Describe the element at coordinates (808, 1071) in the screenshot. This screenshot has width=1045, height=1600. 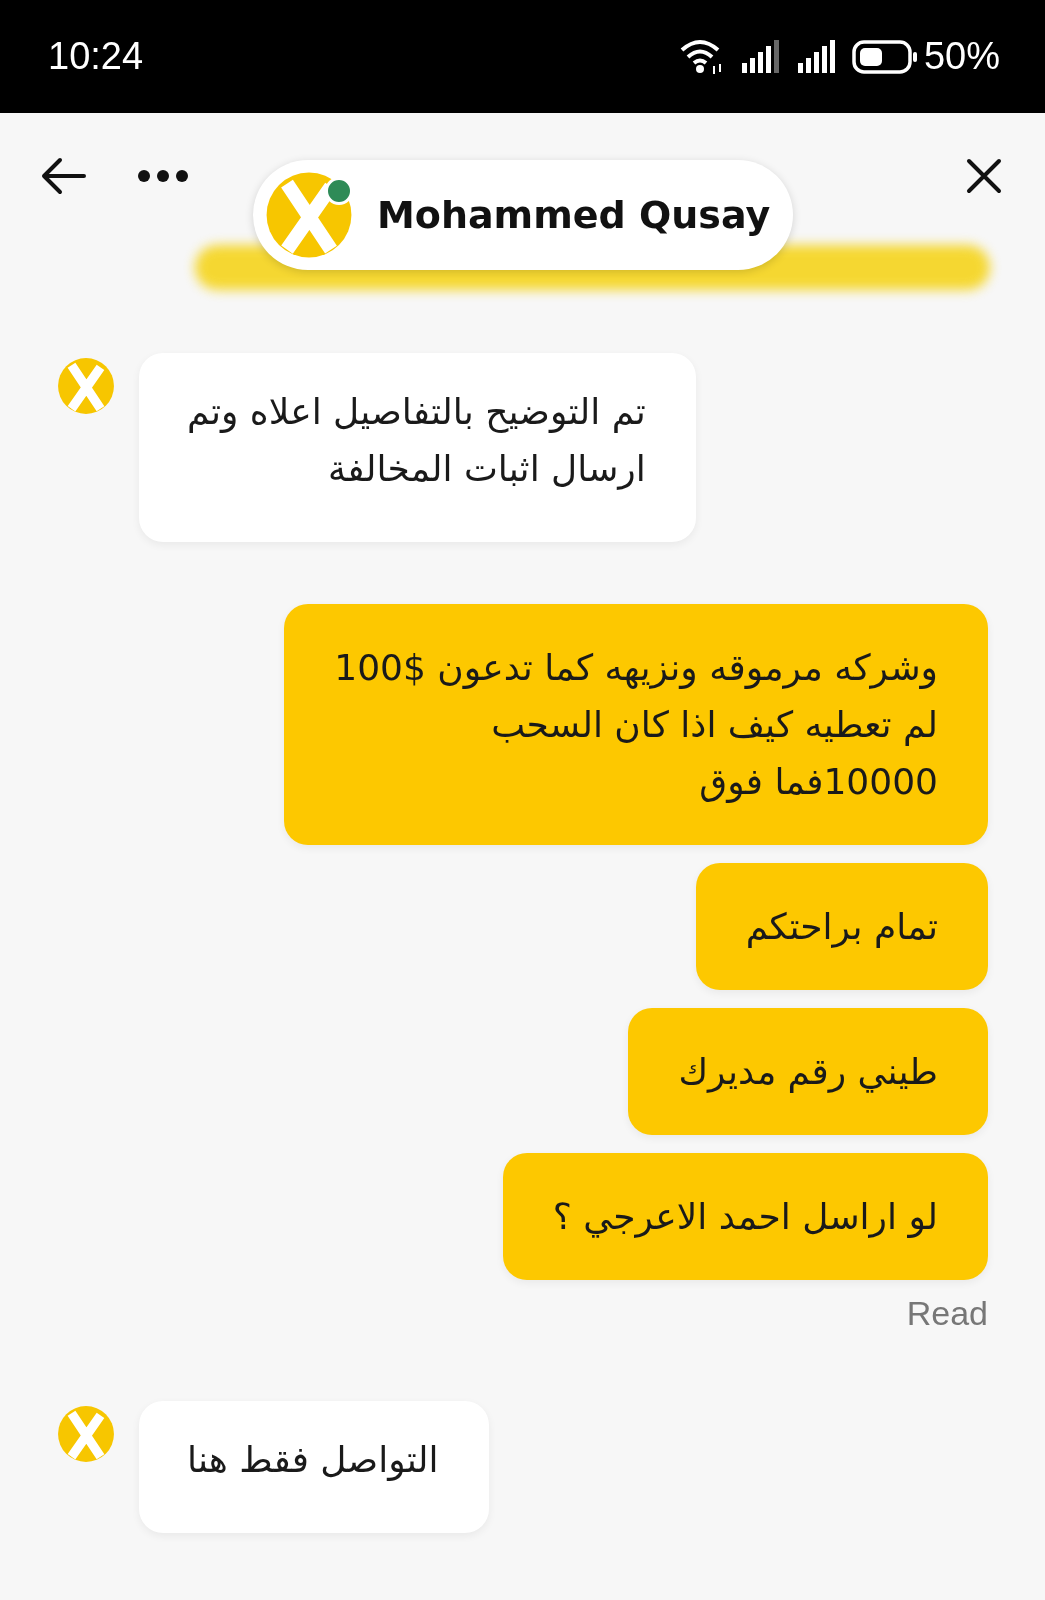
I see `message-bubble: طيني رقم مديرك` at that location.